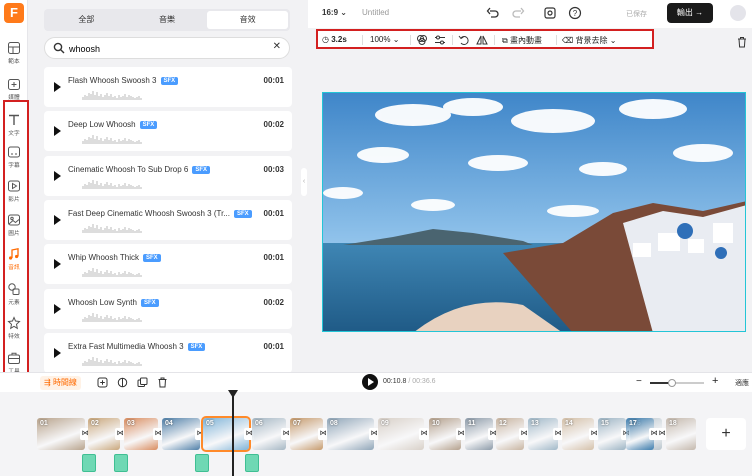 Image resolution: width=752 pixels, height=476 pixels. Describe the element at coordinates (742, 383) in the screenshot. I see `fit-button: 適應` at that location.